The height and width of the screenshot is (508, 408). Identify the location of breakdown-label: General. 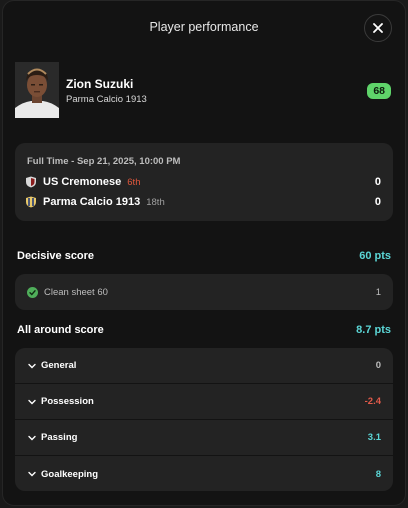
(59, 365).